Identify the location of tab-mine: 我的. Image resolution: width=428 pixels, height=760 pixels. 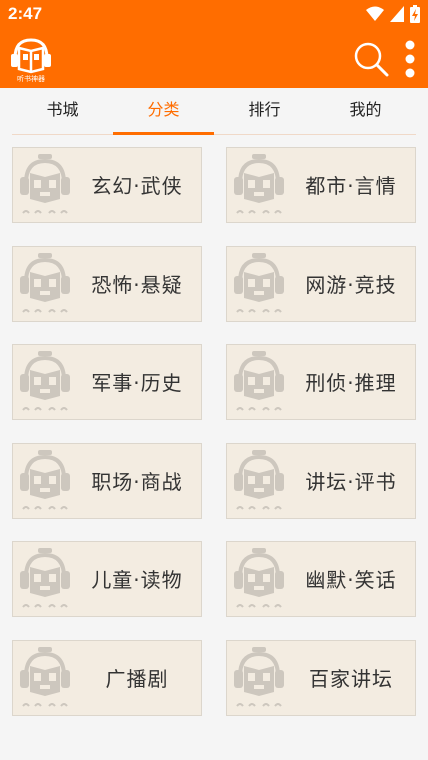
(365, 111).